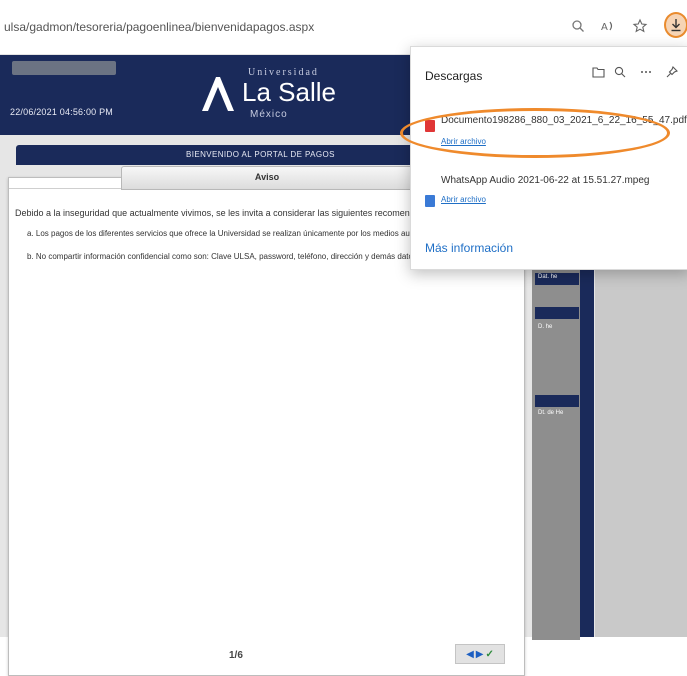 This screenshot has height=676, width=687. Describe the element at coordinates (218, 94) in the screenshot. I see `lasalle-emblem-icon` at that location.